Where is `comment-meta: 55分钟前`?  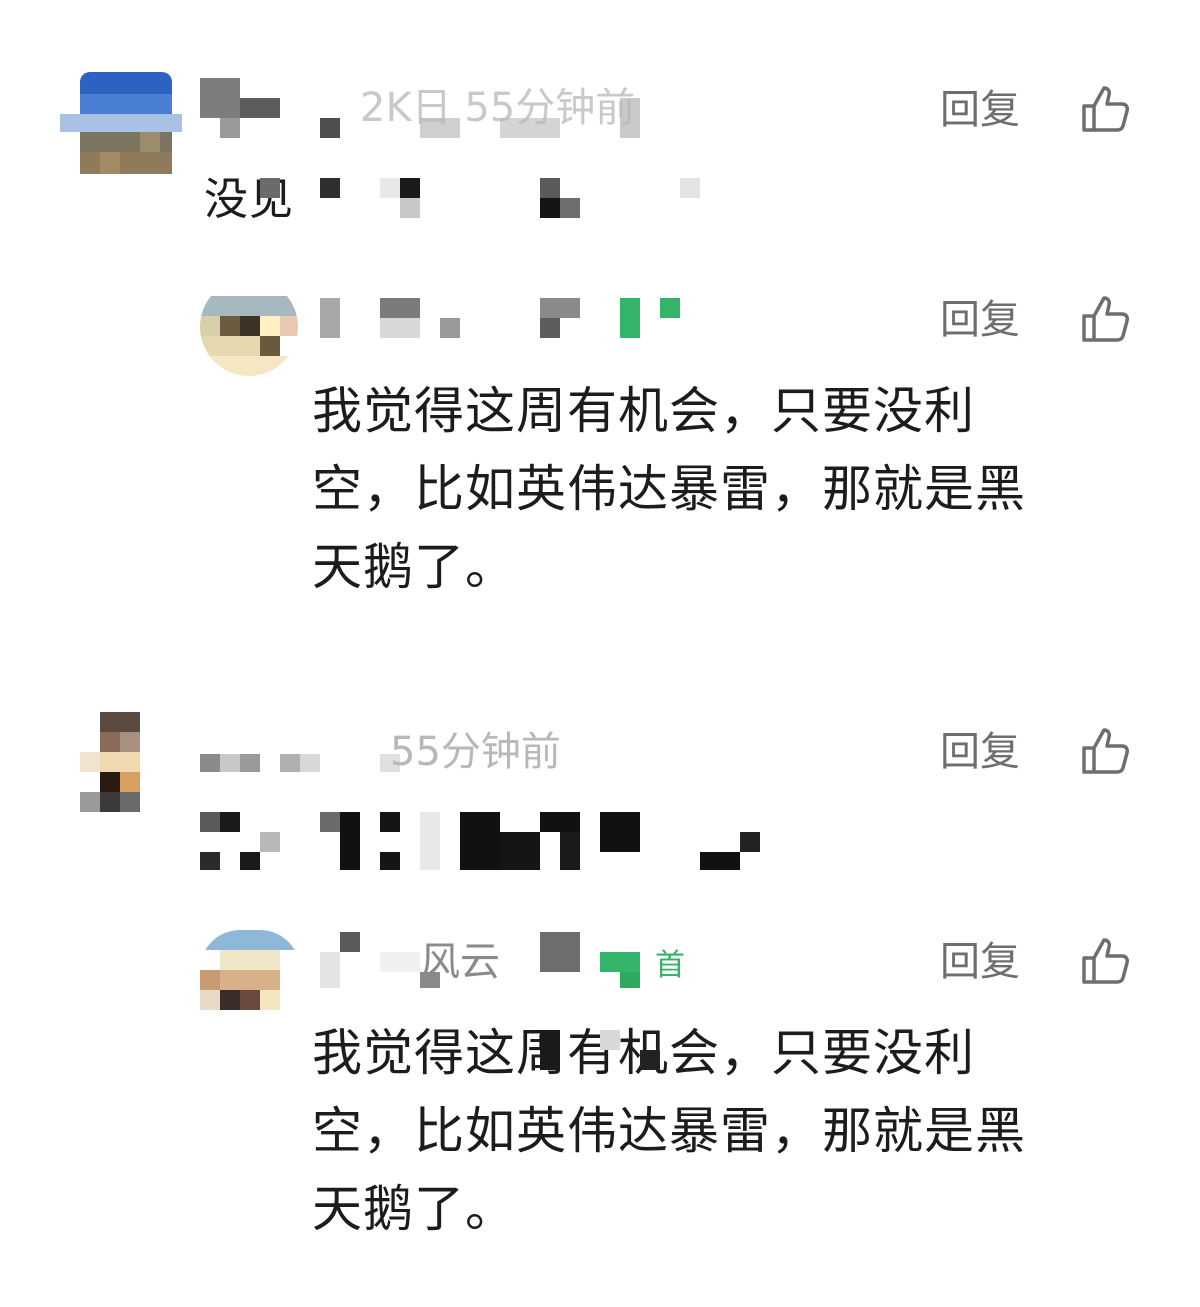
comment-meta: 55分钟前 is located at coordinates (475, 752).